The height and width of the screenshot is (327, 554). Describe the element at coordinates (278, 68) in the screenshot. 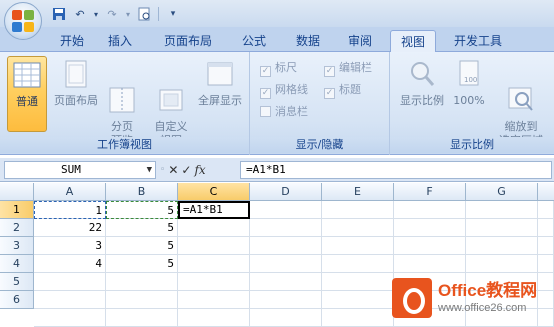

I see `ruler-checkbox: ✓ 标尺` at that location.